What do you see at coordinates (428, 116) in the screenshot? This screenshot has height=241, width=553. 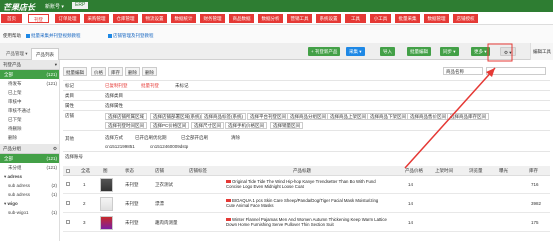 I see `filter-chip-price: 选择商品售价区间` at bounding box center [428, 116].